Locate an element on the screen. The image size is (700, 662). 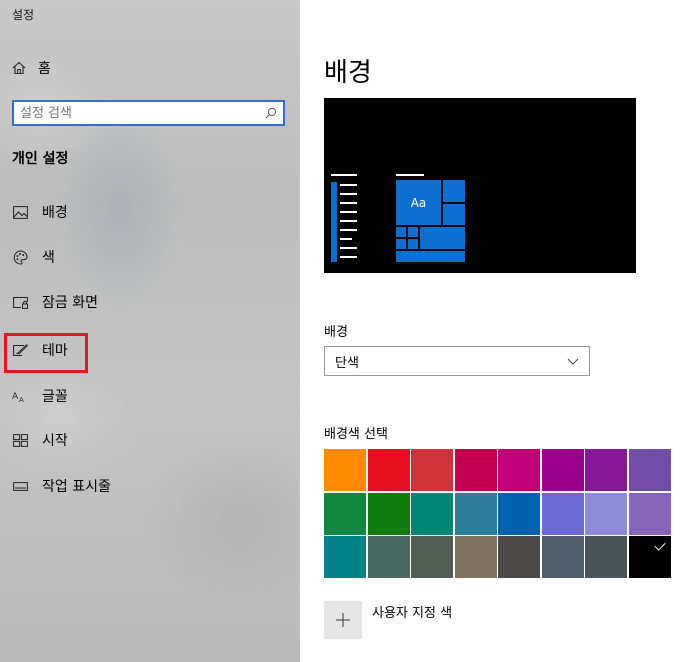
sidebar-item-label: 배경 is located at coordinates (55, 213).